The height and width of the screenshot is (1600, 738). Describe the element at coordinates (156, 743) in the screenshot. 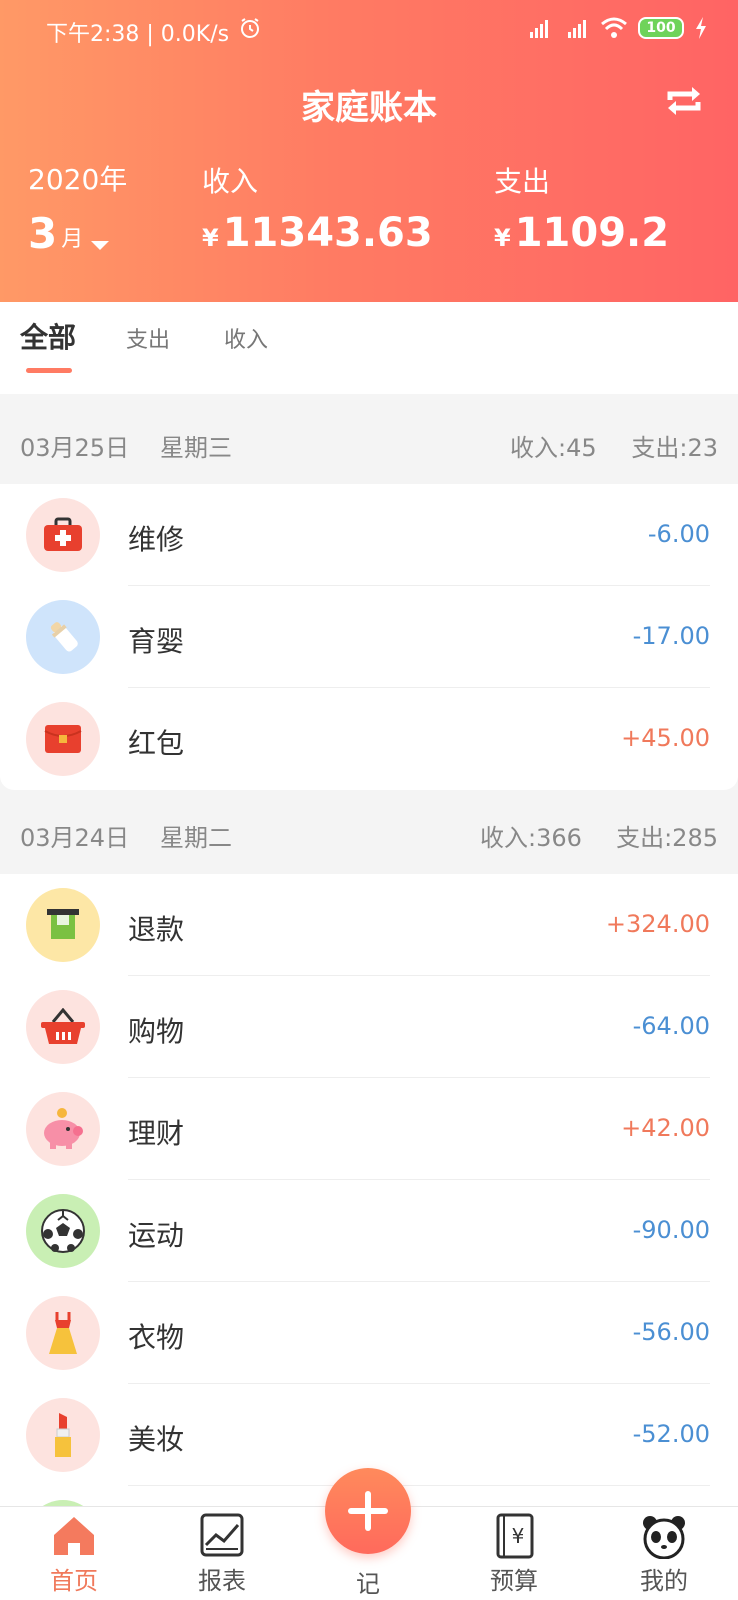

I see `record-category: 红包` at that location.